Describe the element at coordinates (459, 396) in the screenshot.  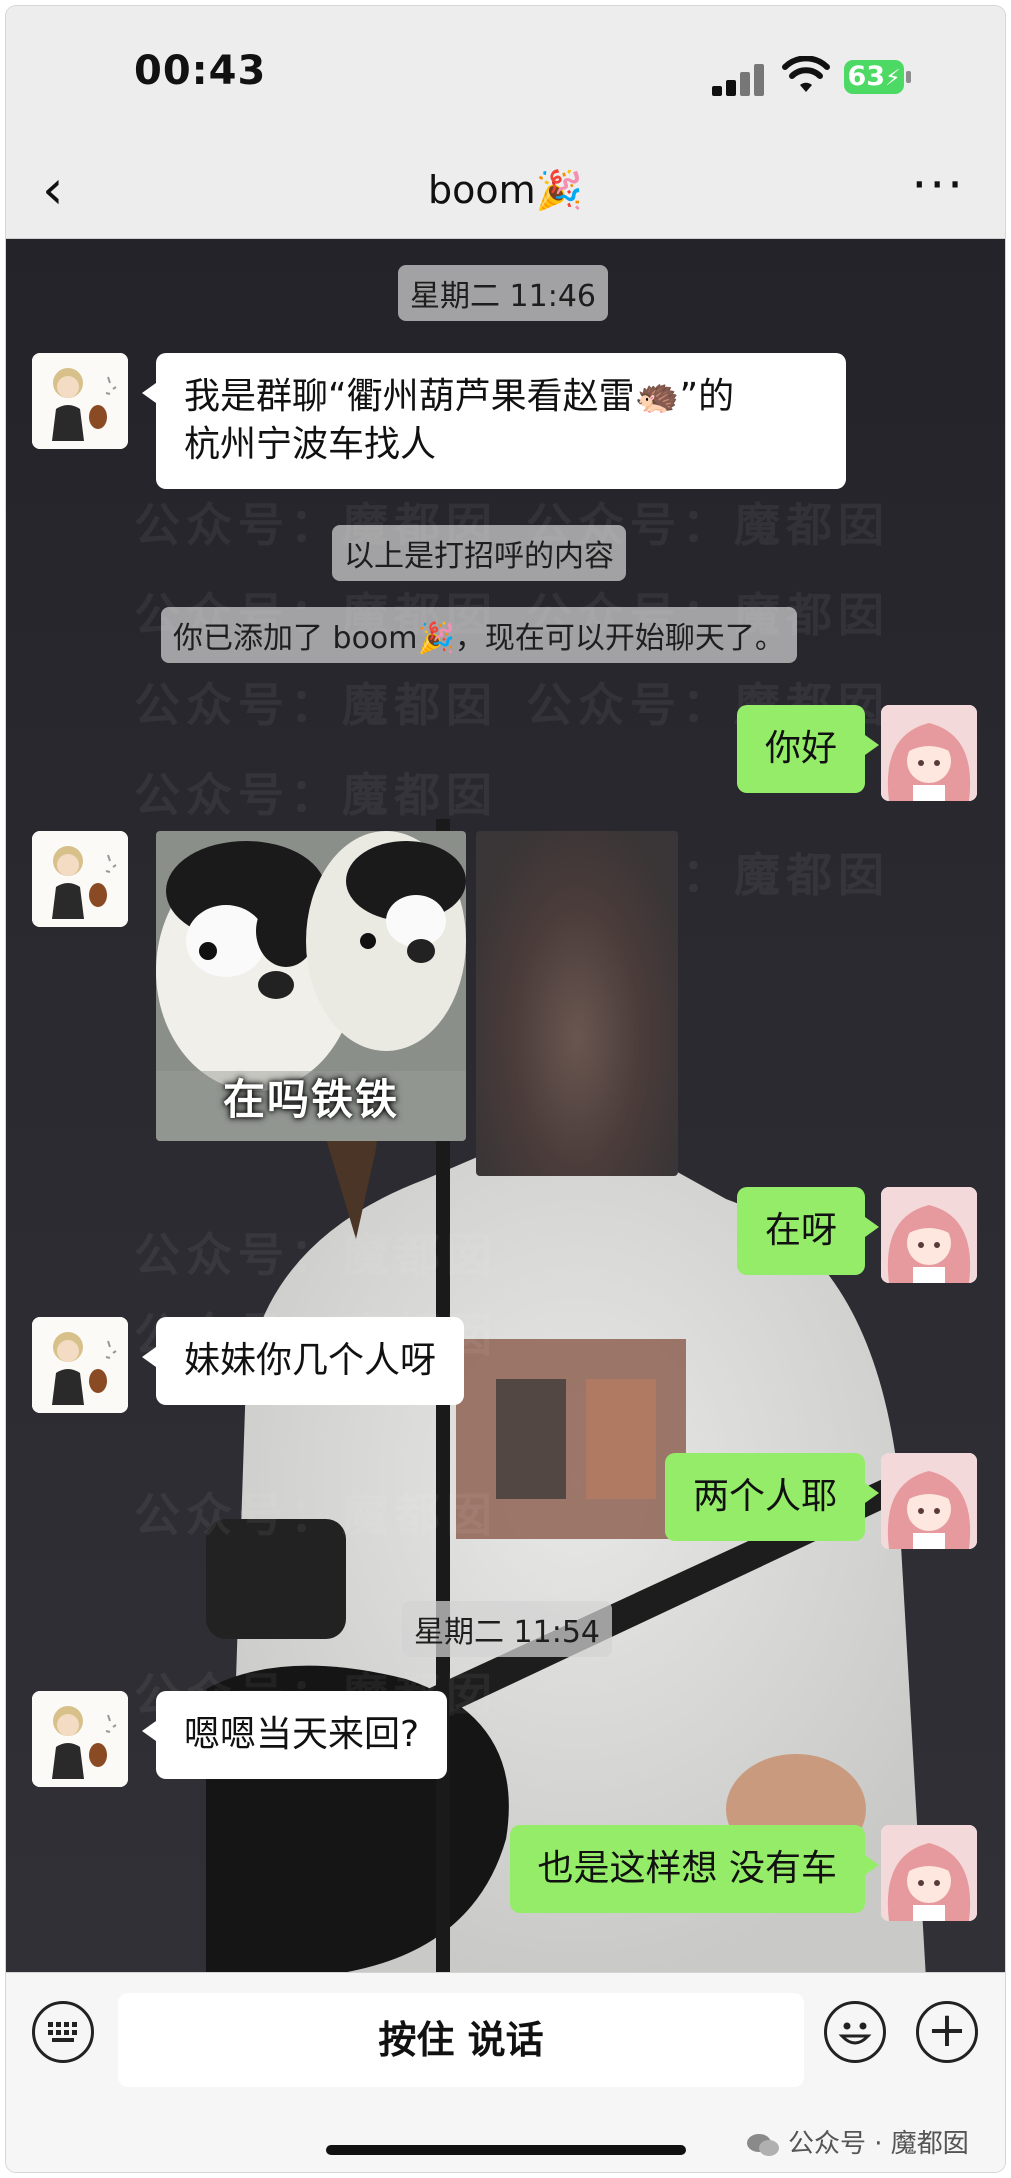
I see `message-line: 我是群聊“衢州葫芦果看赵雷🦔”的` at that location.